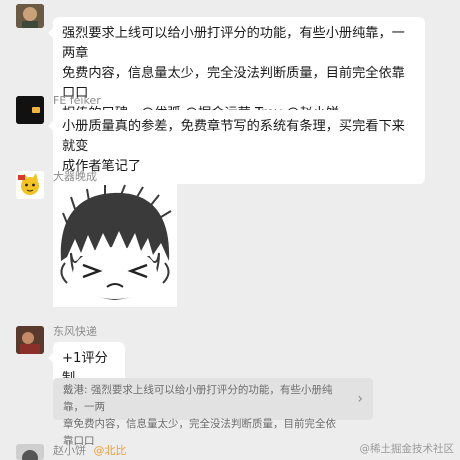  What do you see at coordinates (233, 43) in the screenshot?
I see `message-text-line: 强烈要求上线可以给小册打评分的功能，有些小册纯靠，一两章` at bounding box center [233, 43].